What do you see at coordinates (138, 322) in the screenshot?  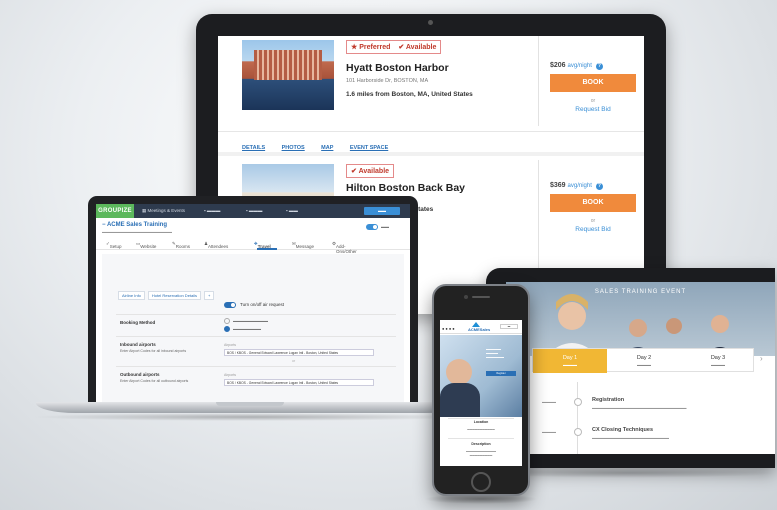 I see `booking-method-label: Booking Method` at bounding box center [138, 322].